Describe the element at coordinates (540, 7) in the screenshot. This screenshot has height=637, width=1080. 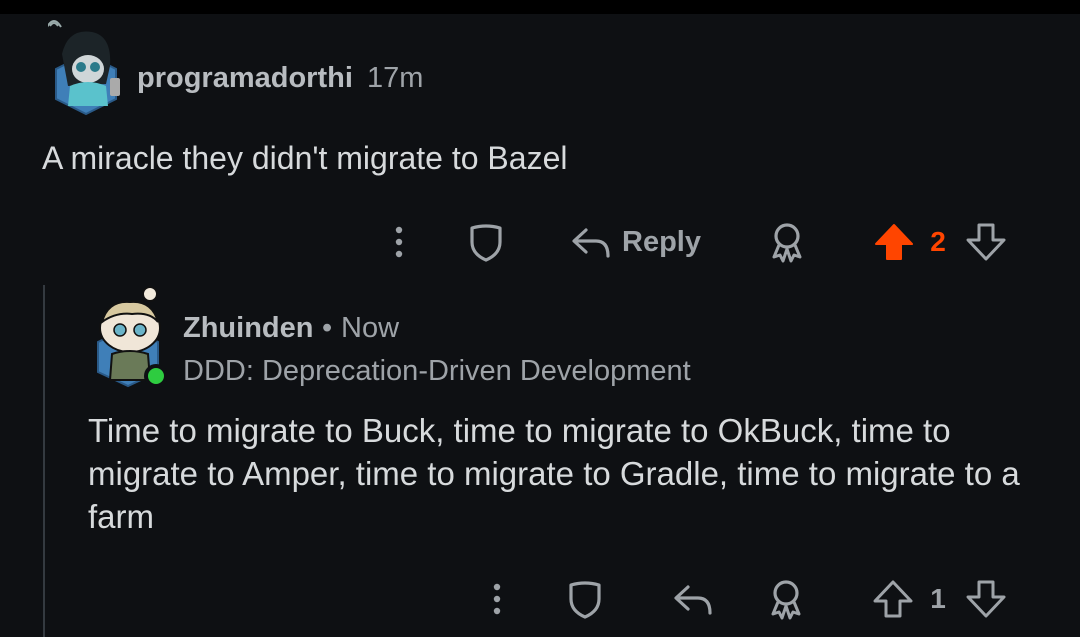
I see `status-bar-edge` at that location.